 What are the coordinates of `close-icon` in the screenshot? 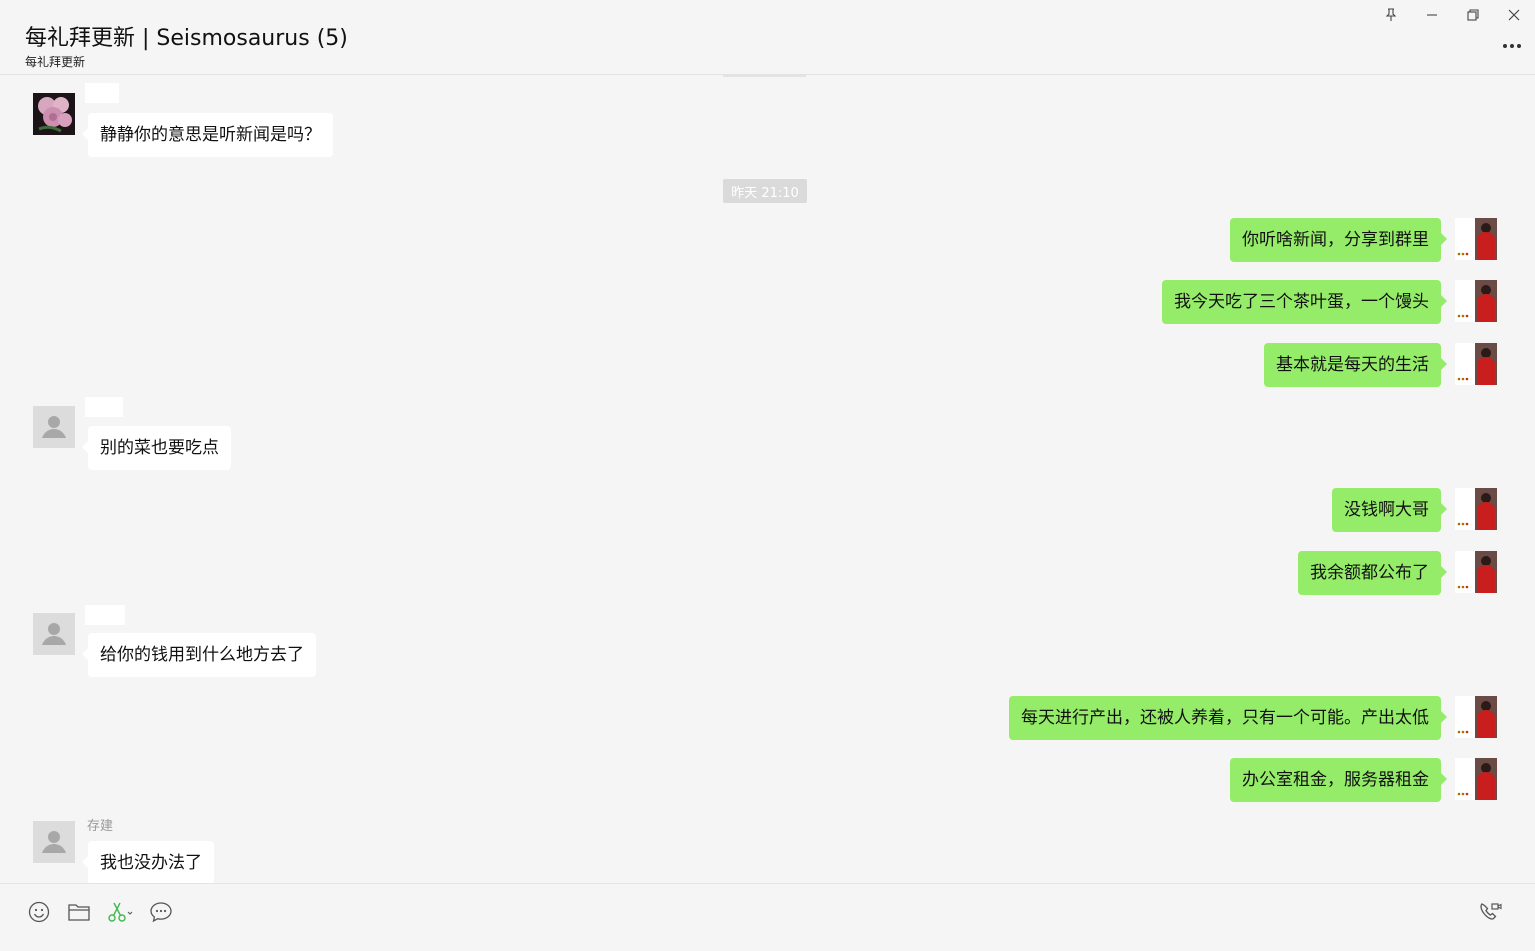 It's located at (1514, 15).